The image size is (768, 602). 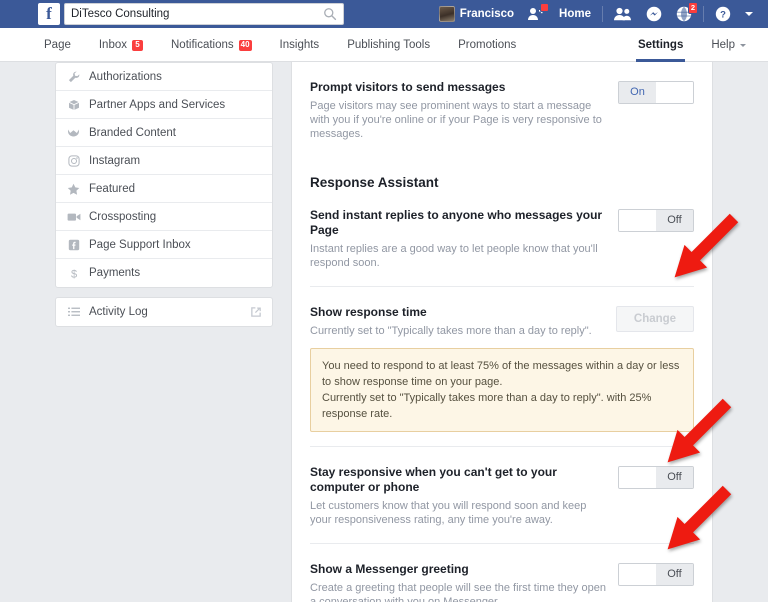 What do you see at coordinates (674, 220) in the screenshot?
I see `toggle-state-label: Off` at bounding box center [674, 220].